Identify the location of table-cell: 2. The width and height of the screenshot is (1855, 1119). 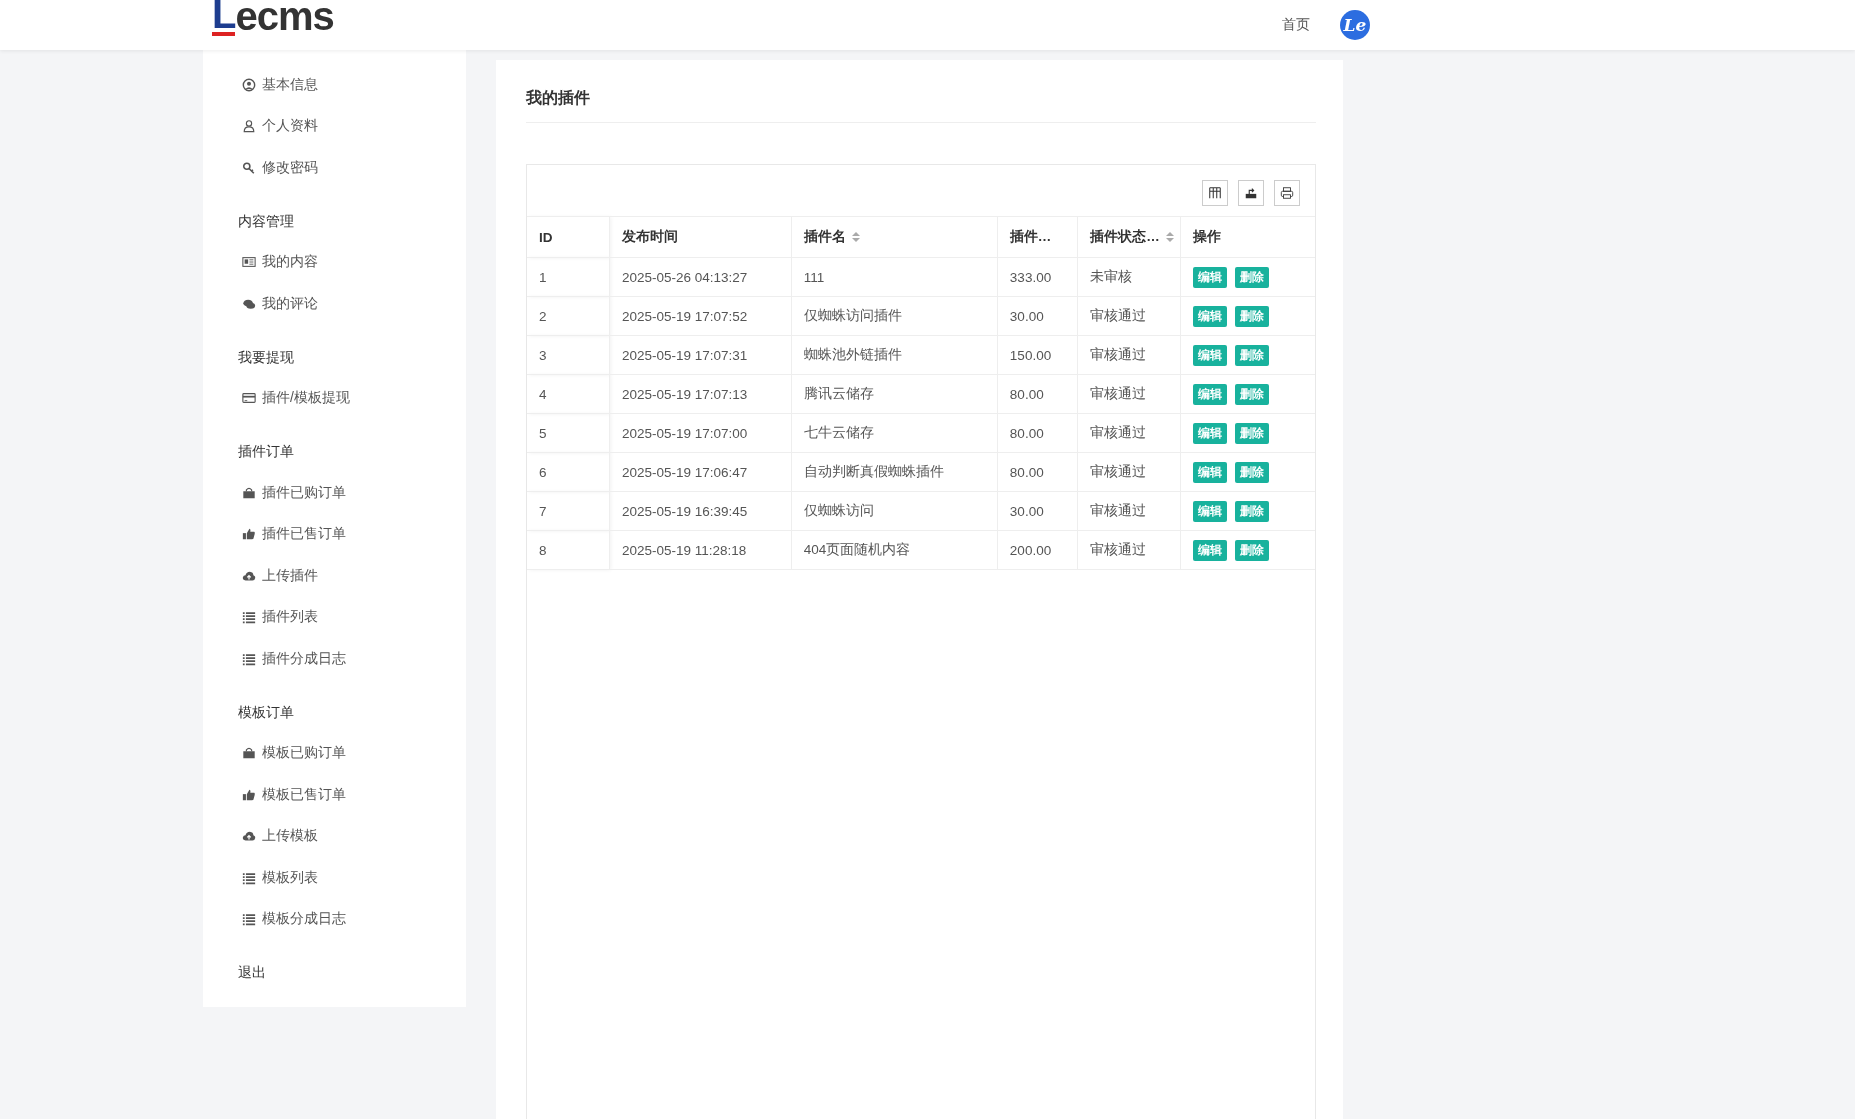
(543, 316).